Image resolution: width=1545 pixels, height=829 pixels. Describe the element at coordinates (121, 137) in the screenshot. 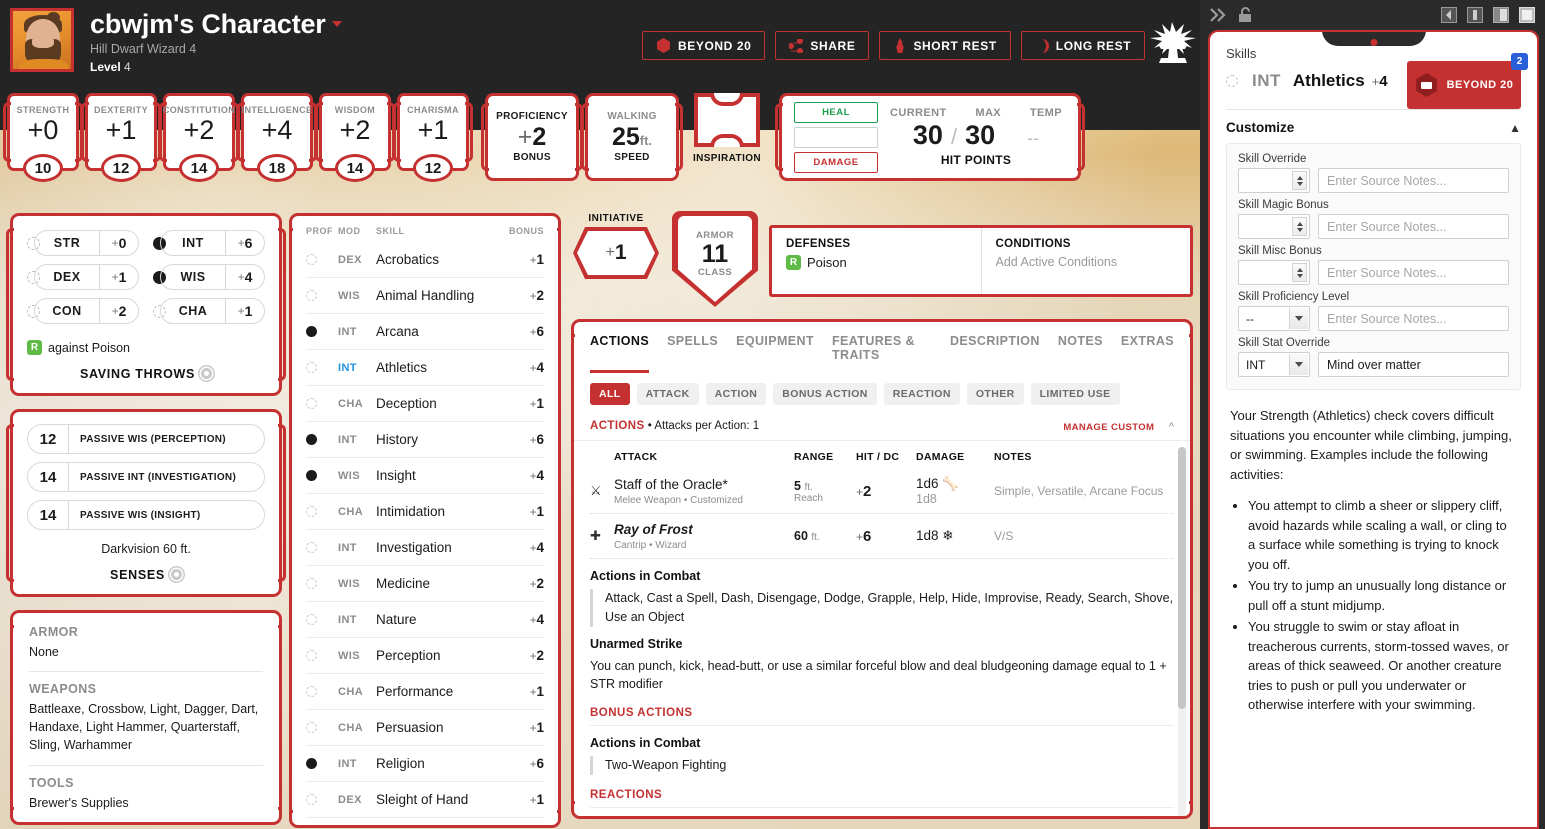

I see `ability-dexterity: DEXTERITY +1 12` at that location.